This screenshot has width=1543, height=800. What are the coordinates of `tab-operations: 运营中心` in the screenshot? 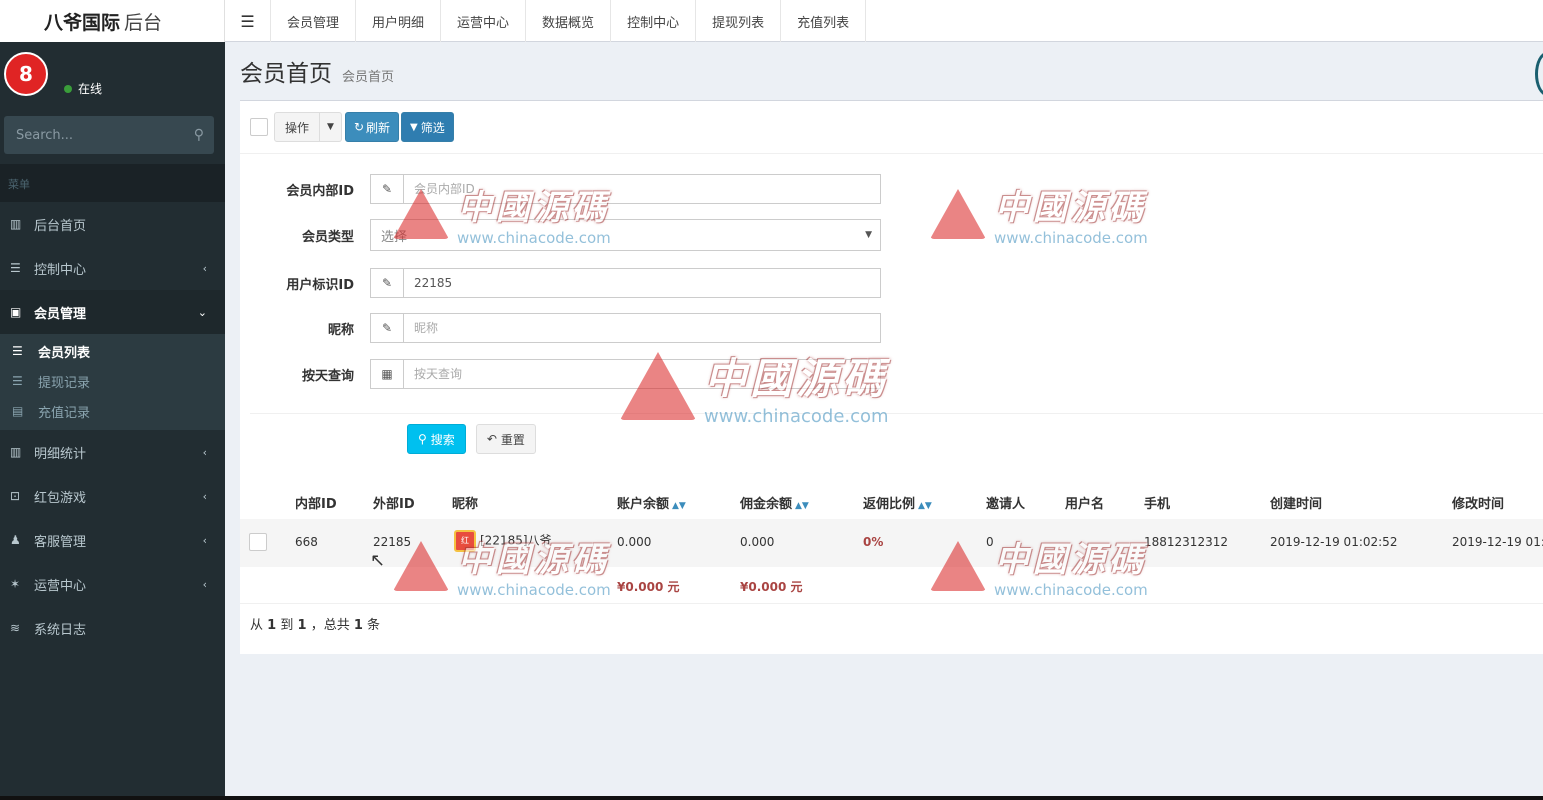 It's located at (484, 21).